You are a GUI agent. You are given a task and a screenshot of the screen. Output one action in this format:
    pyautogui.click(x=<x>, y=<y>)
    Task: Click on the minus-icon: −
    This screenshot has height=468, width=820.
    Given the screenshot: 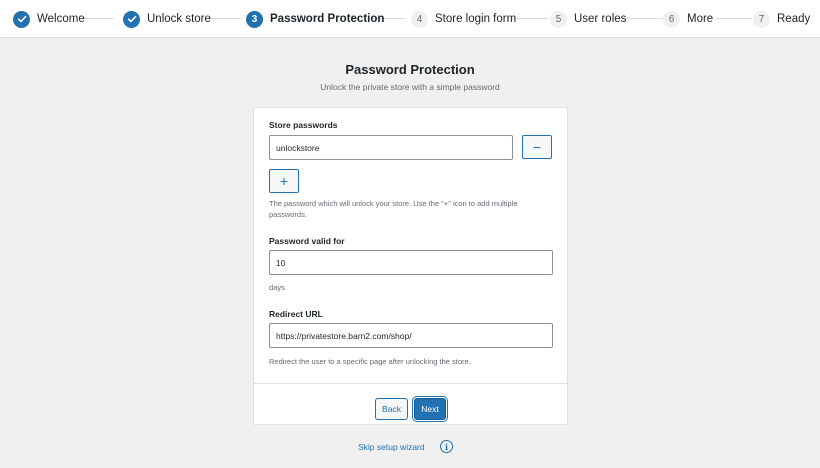 What is the action you would take?
    pyautogui.click(x=537, y=147)
    